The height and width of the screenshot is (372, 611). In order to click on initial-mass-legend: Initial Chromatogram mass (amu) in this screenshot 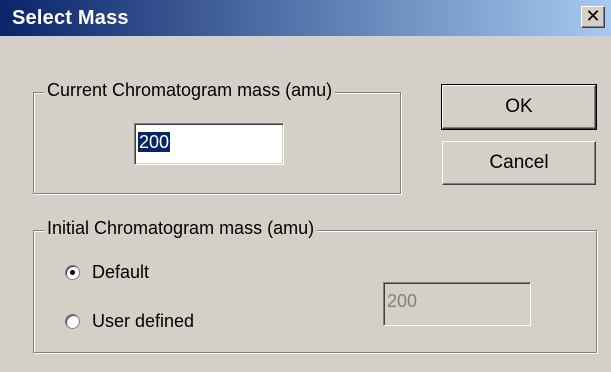, I will do `click(181, 228)`.